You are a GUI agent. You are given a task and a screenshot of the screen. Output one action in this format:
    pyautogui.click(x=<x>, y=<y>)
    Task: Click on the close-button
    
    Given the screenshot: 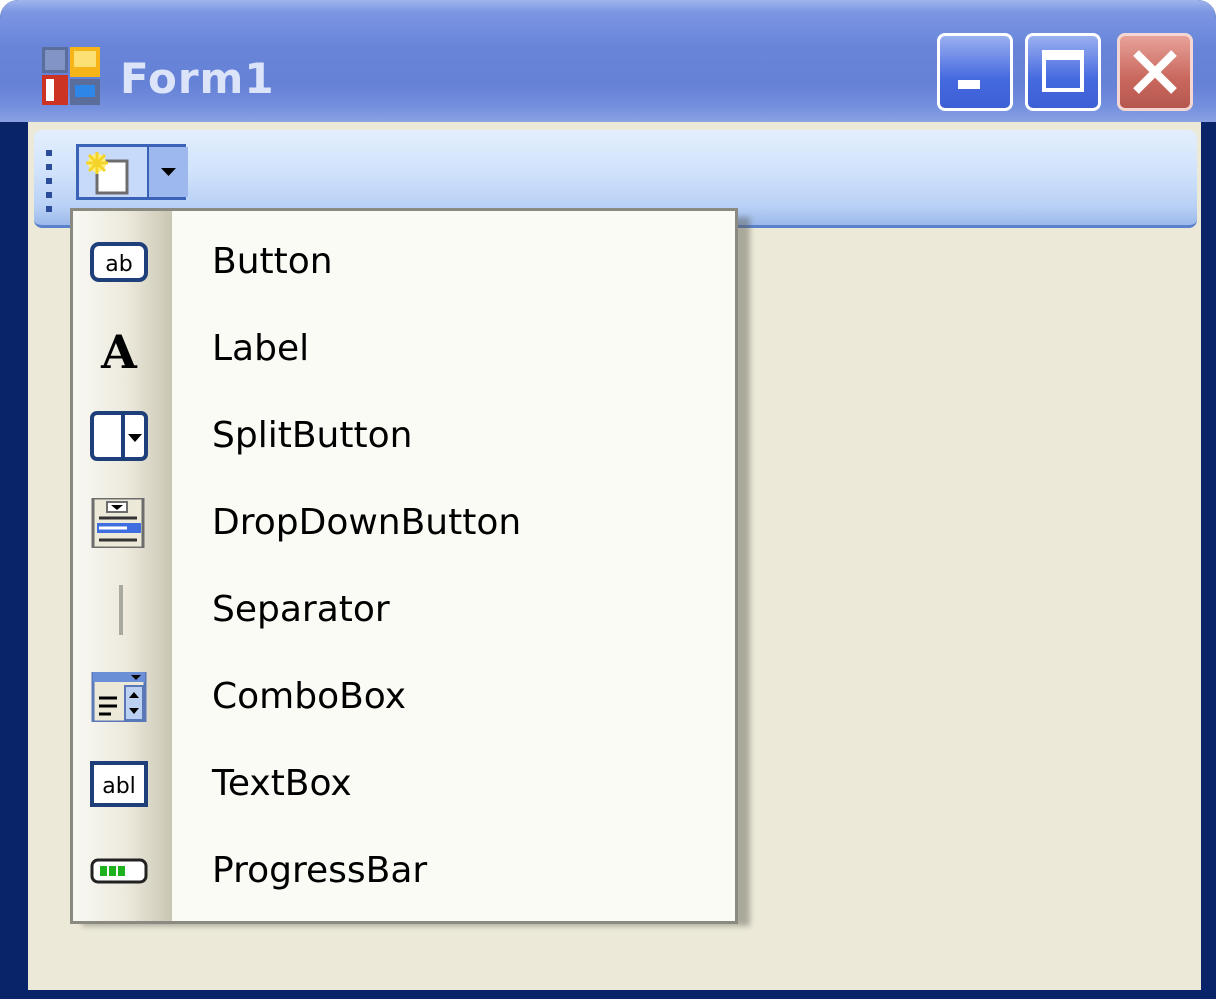 What is the action you would take?
    pyautogui.click(x=1155, y=72)
    